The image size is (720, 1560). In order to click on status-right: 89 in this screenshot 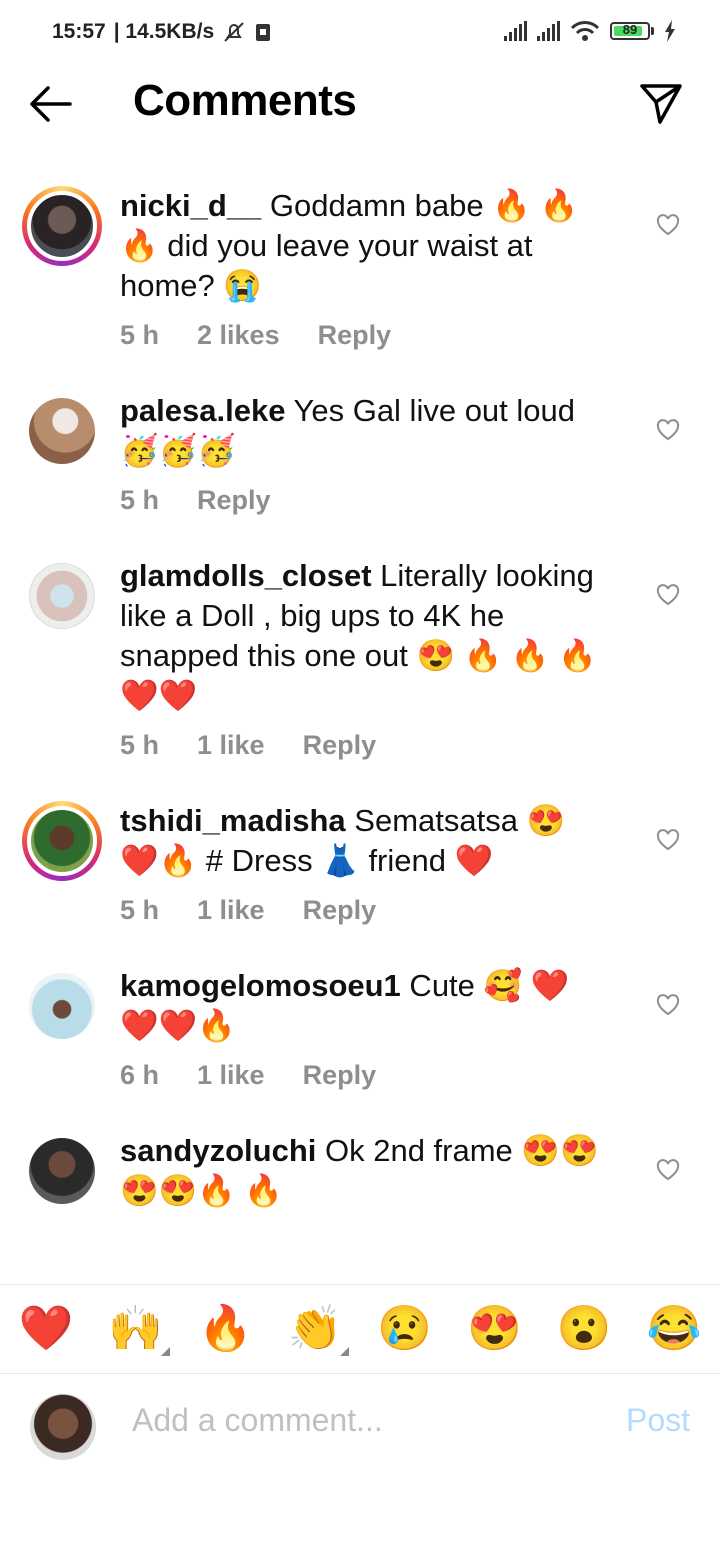, I will do `click(590, 31)`.